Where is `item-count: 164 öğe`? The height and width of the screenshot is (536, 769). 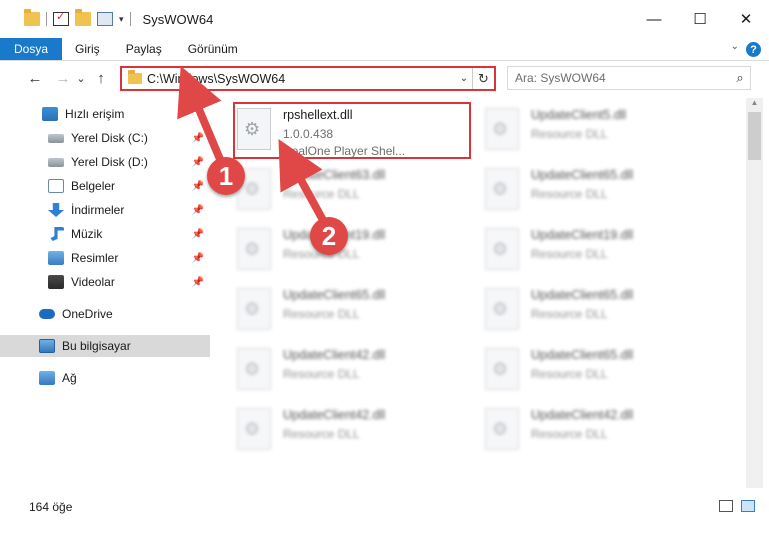
item-count: 164 öğe is located at coordinates (51, 507).